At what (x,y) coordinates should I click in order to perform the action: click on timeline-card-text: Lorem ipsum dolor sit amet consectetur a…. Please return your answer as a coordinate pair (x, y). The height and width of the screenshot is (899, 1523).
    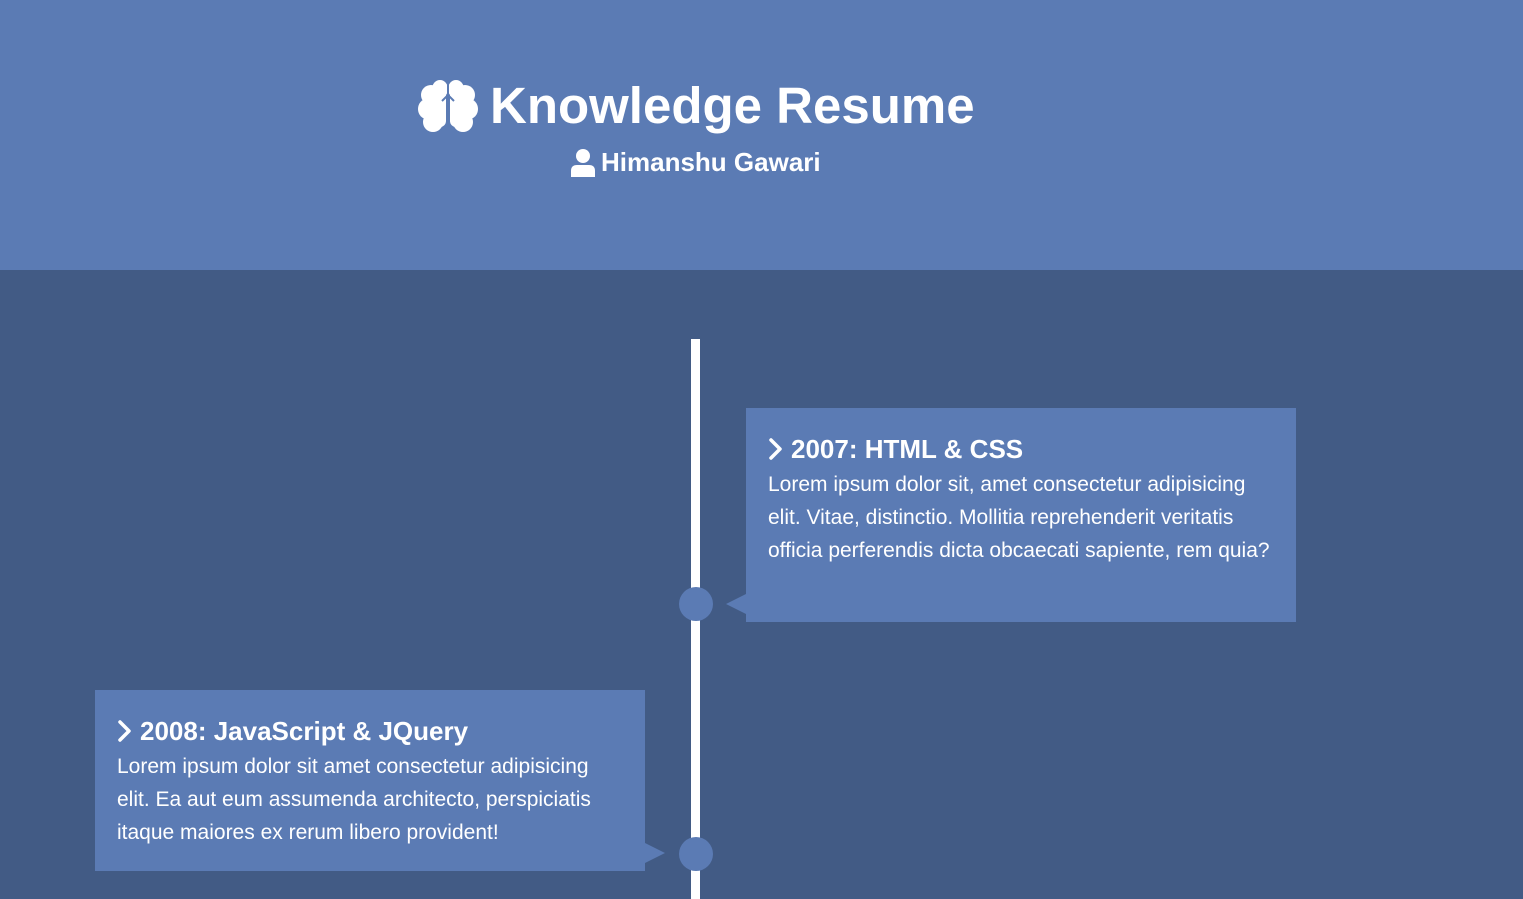
    Looking at the image, I should click on (354, 799).